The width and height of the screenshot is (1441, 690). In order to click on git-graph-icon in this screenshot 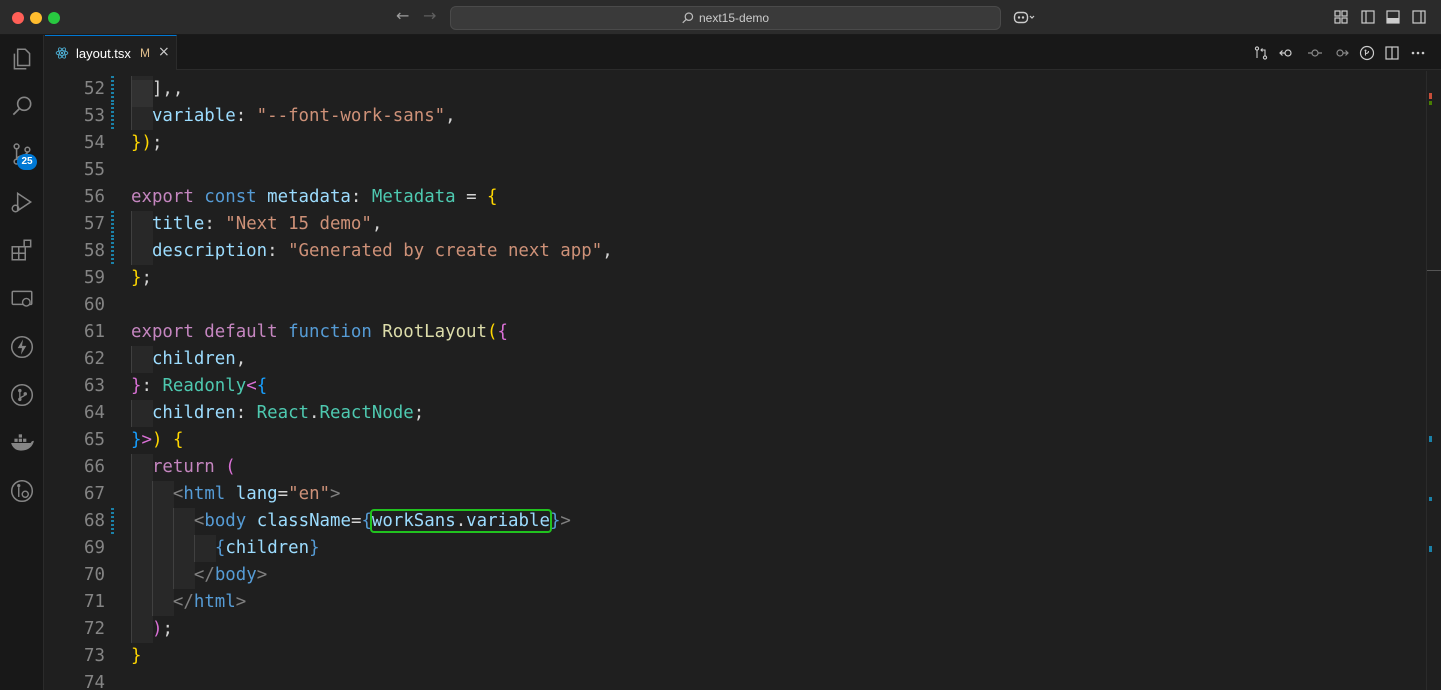, I will do `click(22, 395)`.